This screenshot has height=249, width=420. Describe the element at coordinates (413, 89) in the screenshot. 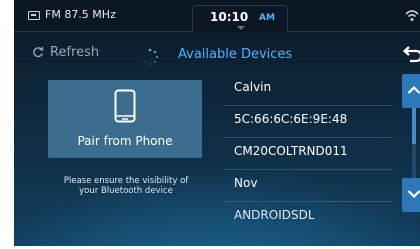

I see `chevron-up-icon` at that location.